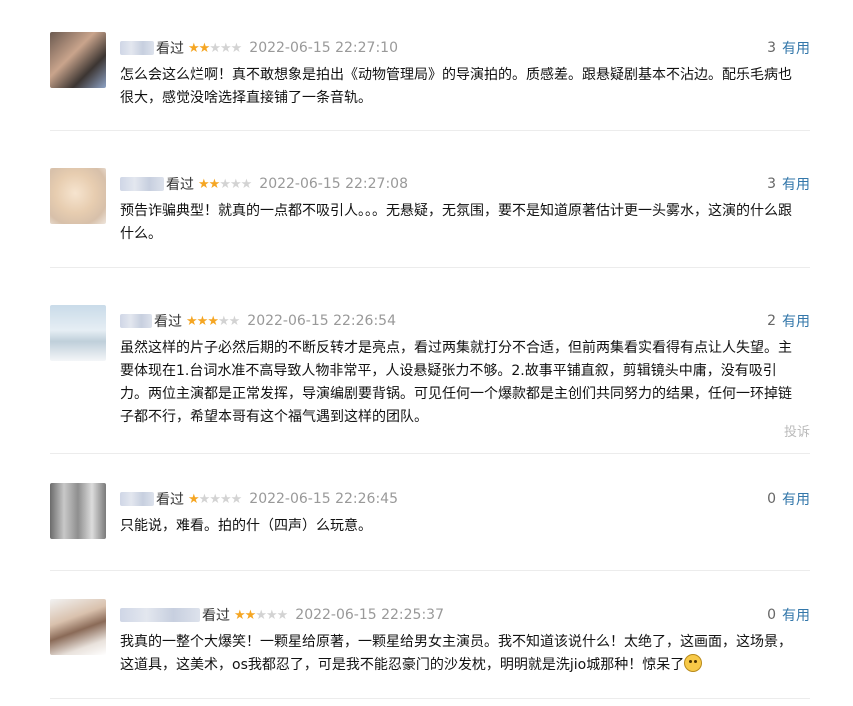  Describe the element at coordinates (323, 48) in the screenshot. I see `comment-time: 2022-06-15 22:27:10` at that location.